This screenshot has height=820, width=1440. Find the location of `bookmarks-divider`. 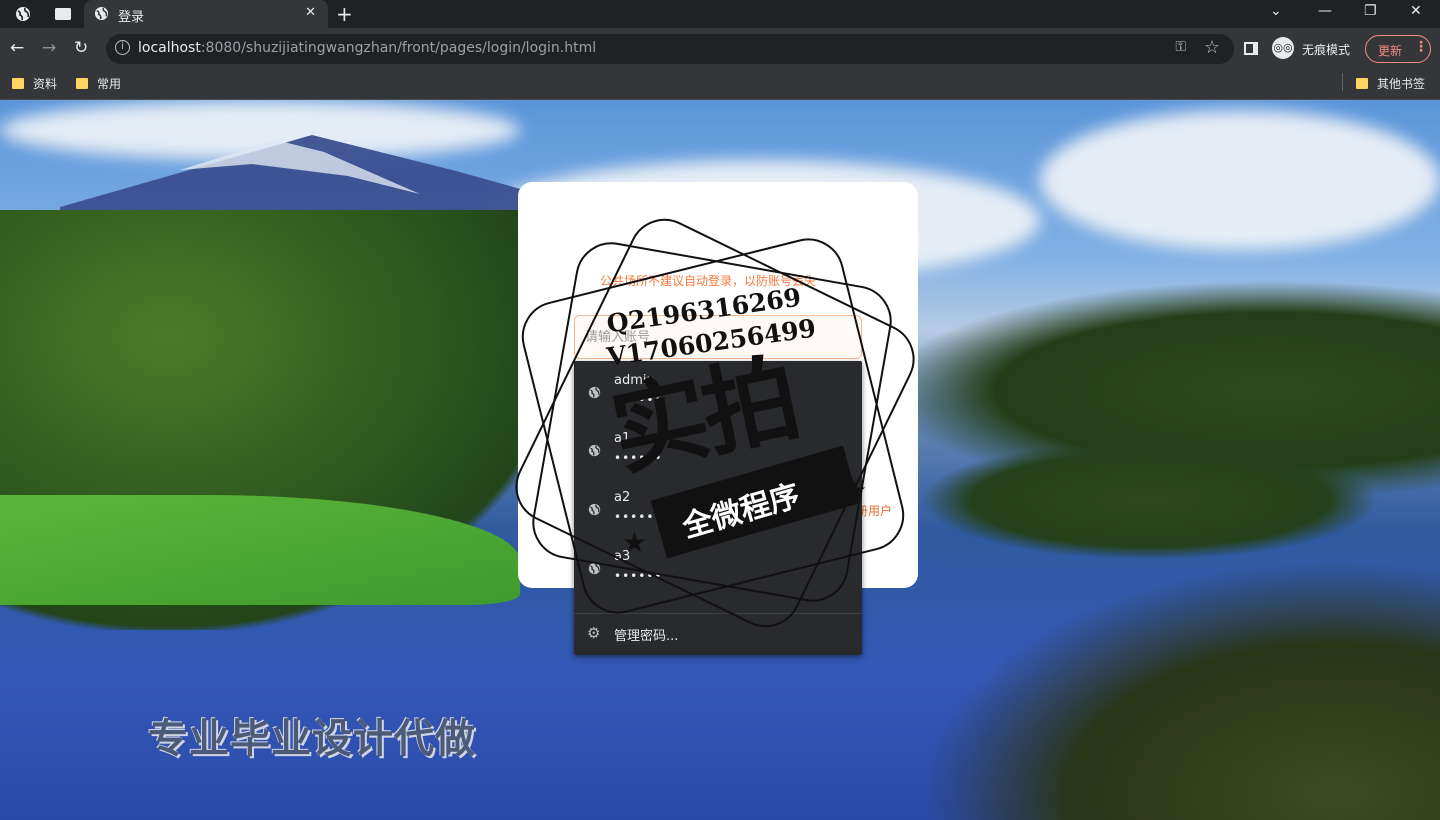

bookmarks-divider is located at coordinates (1342, 82).